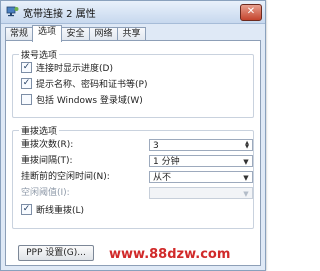 This screenshot has width=320, height=271. What do you see at coordinates (201, 193) in the screenshot?
I see `idle-threshold-dropdown: ▼` at bounding box center [201, 193].